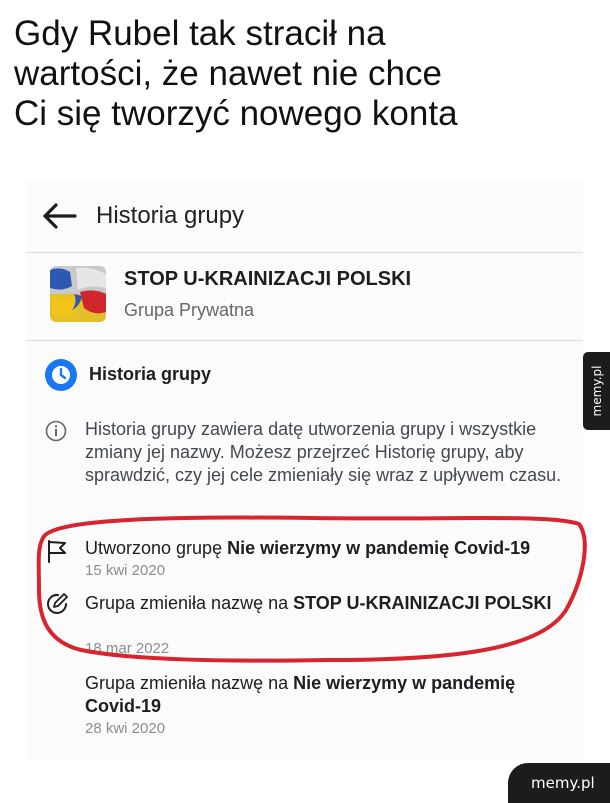  Describe the element at coordinates (170, 215) in the screenshot. I see `page-title: Historia grupy` at that location.